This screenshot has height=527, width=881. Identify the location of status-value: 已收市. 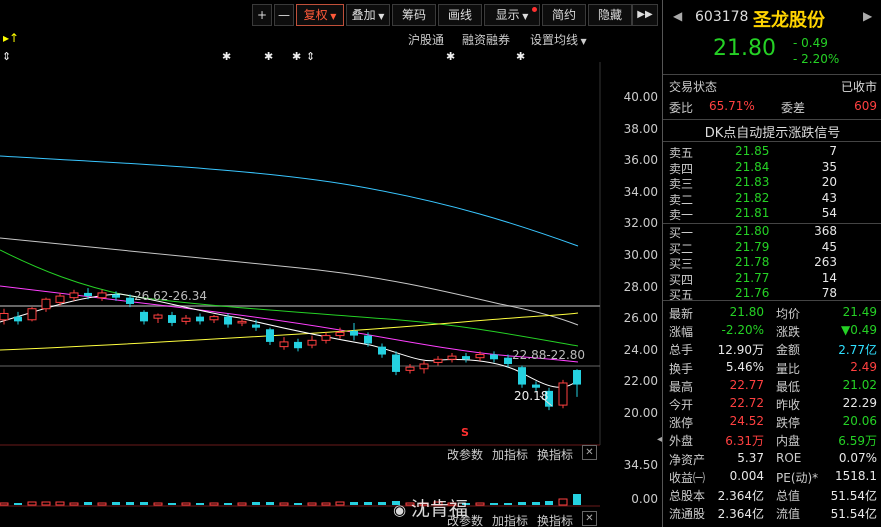
(858, 87).